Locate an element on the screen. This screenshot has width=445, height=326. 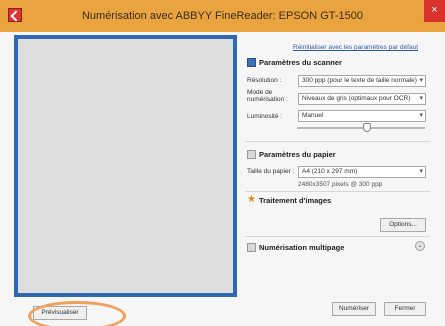
scan-button: Numériser is located at coordinates (354, 309).